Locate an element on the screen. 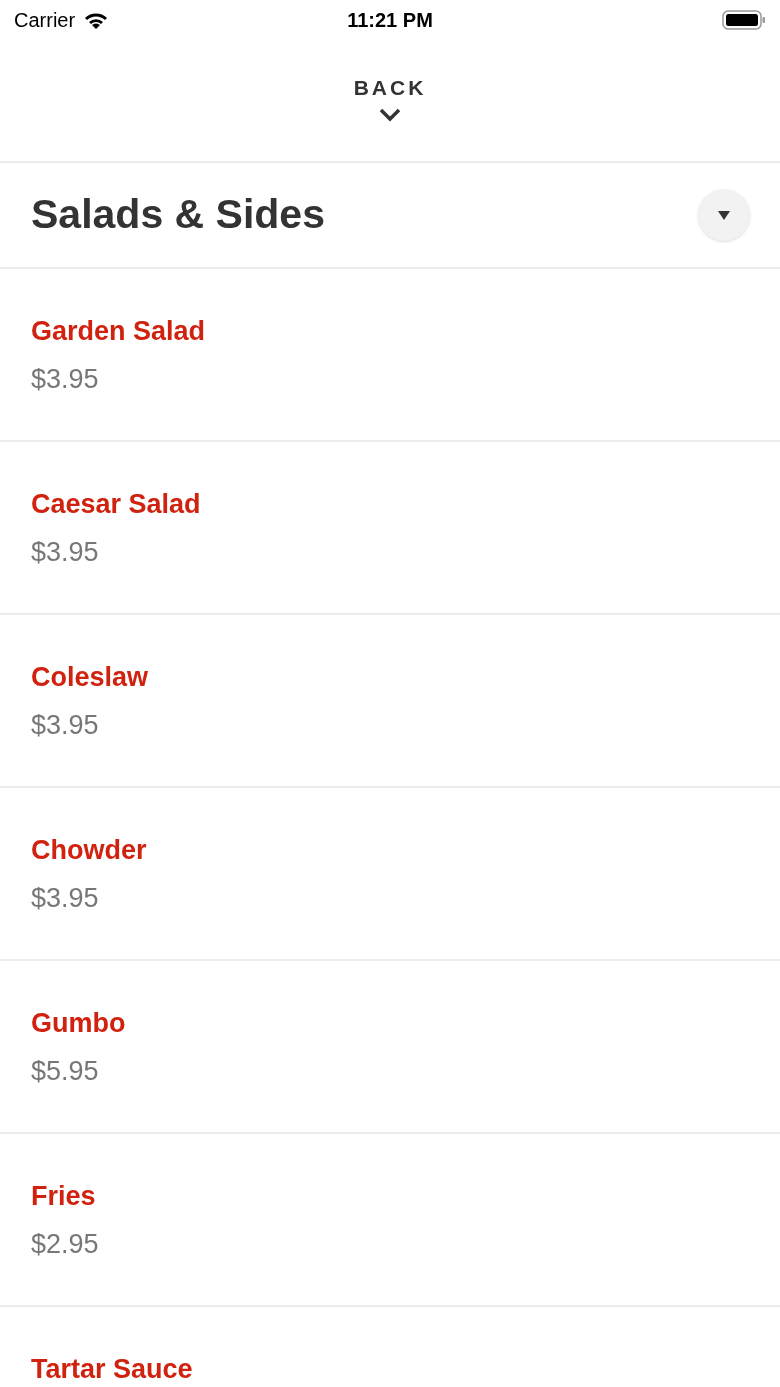  item-name: Chowder is located at coordinates (89, 850).